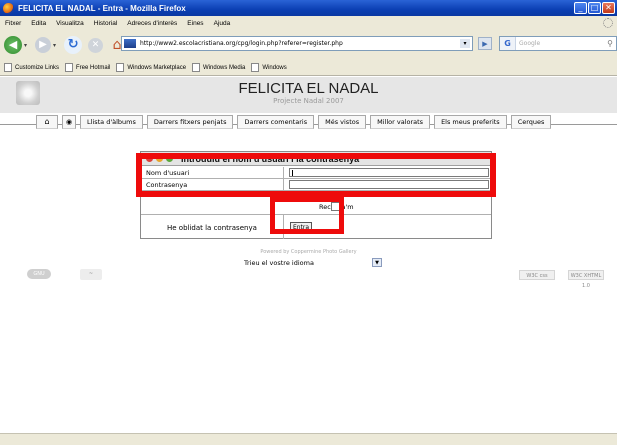 The image size is (617, 445). What do you see at coordinates (531, 122) in the screenshot?
I see `tab-search: Cerques` at bounding box center [531, 122].